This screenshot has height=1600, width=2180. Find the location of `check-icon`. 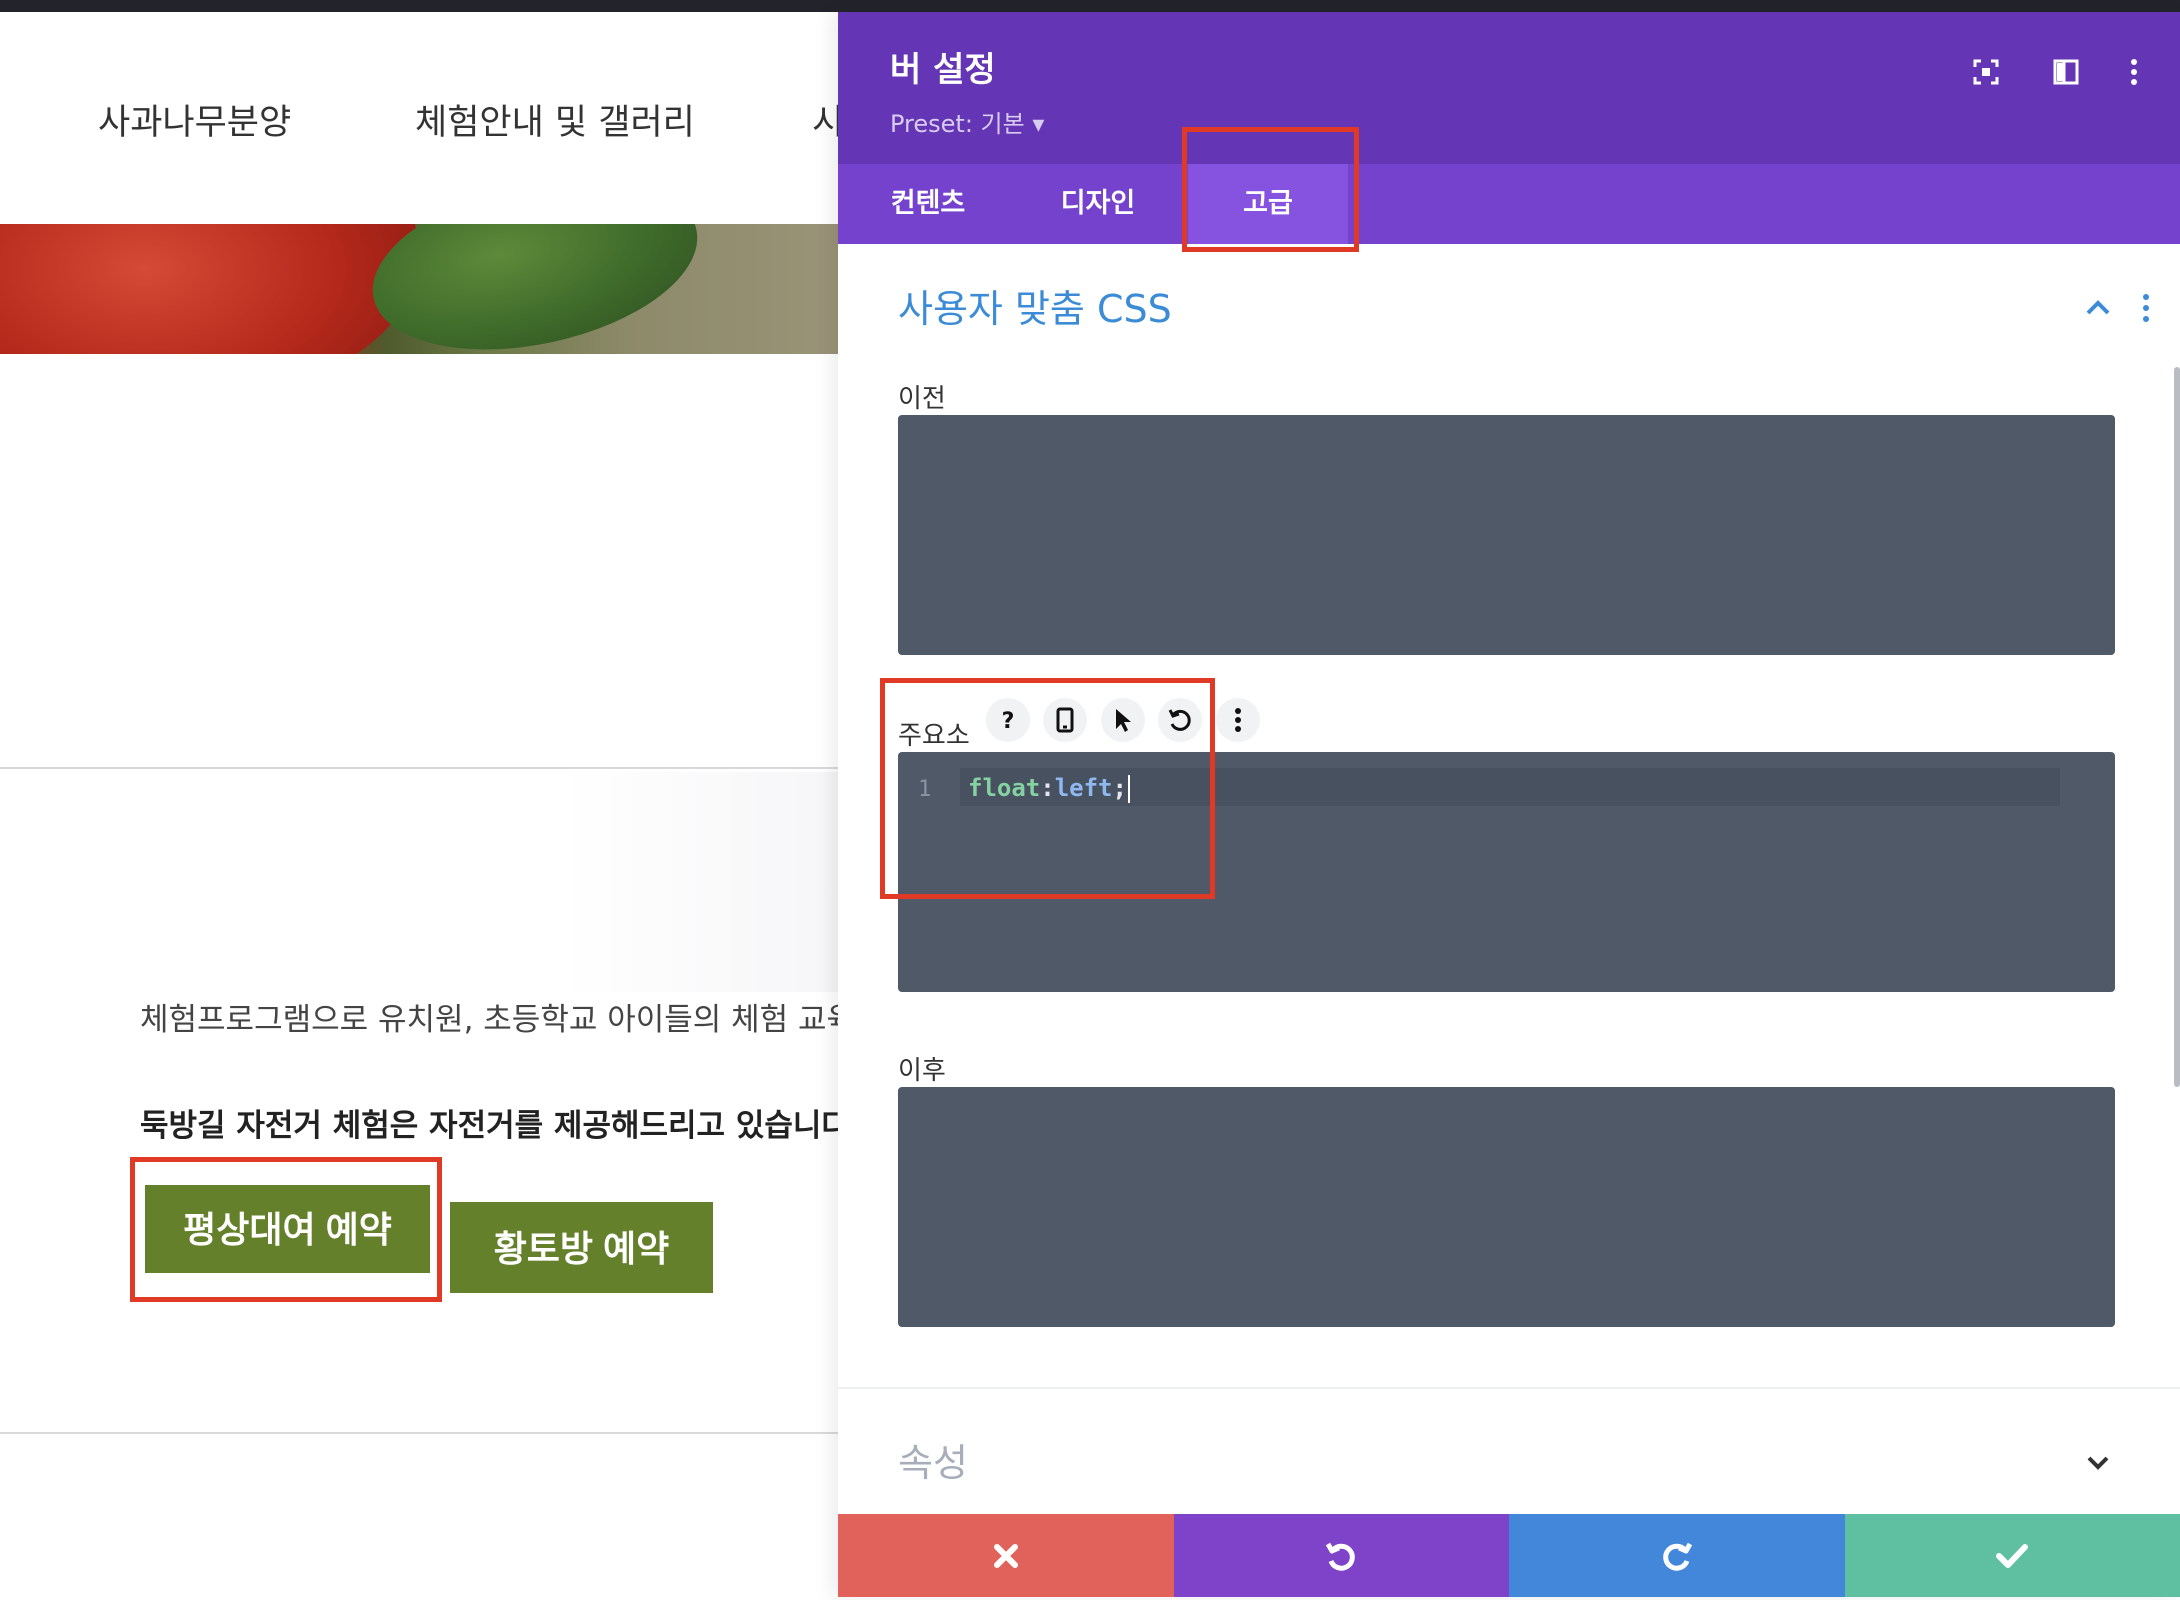

check-icon is located at coordinates (2012, 1555).